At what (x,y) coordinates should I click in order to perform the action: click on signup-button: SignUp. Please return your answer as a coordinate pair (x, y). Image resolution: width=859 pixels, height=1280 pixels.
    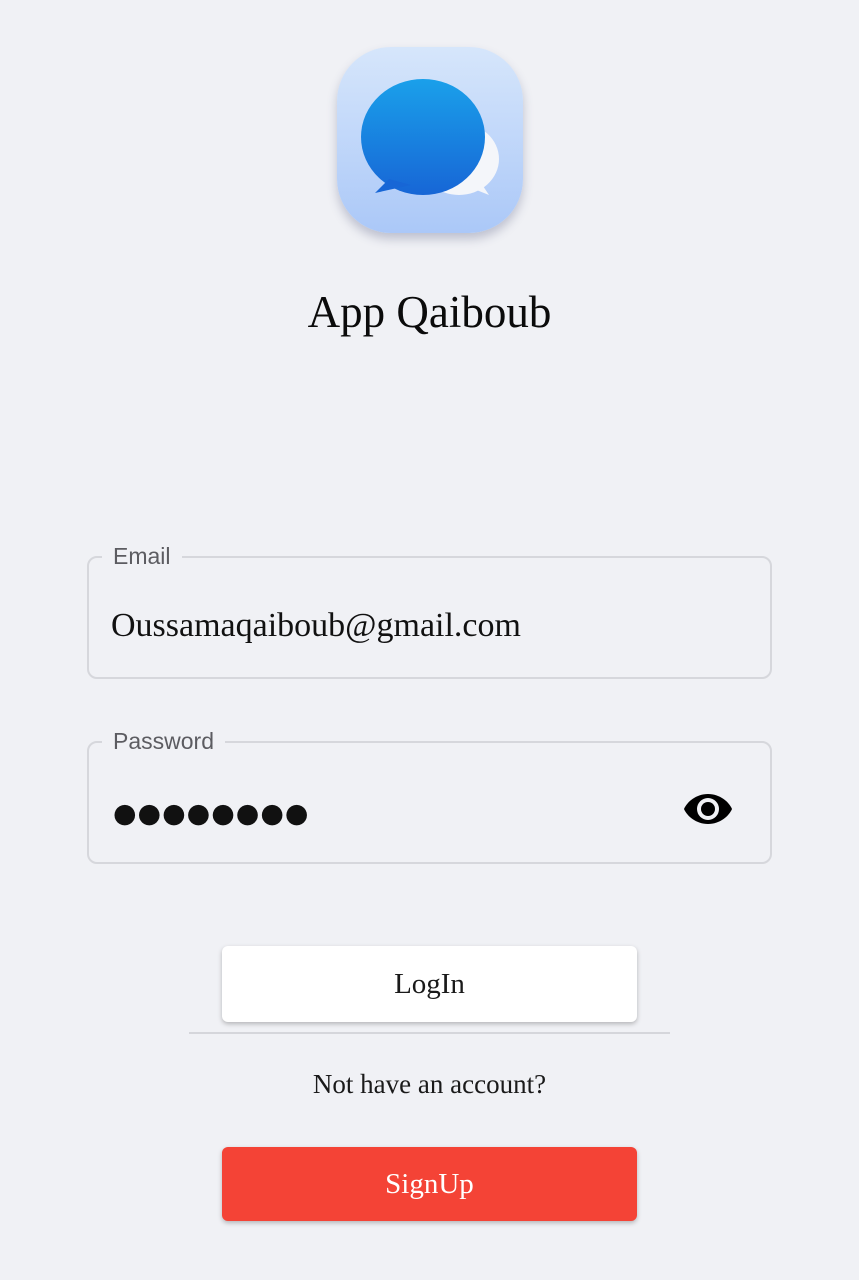
    Looking at the image, I should click on (429, 1184).